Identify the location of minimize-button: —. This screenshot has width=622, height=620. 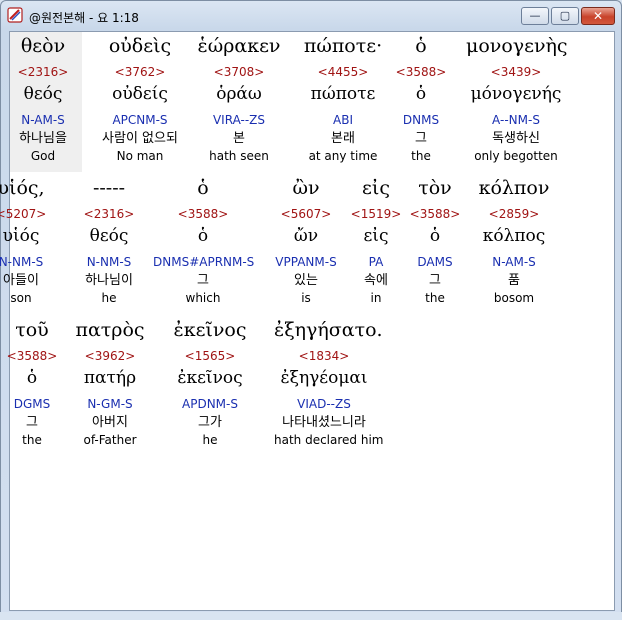
(535, 16).